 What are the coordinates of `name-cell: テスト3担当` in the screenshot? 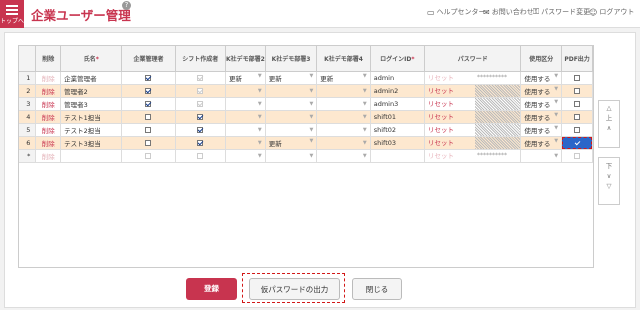 It's located at (91, 143).